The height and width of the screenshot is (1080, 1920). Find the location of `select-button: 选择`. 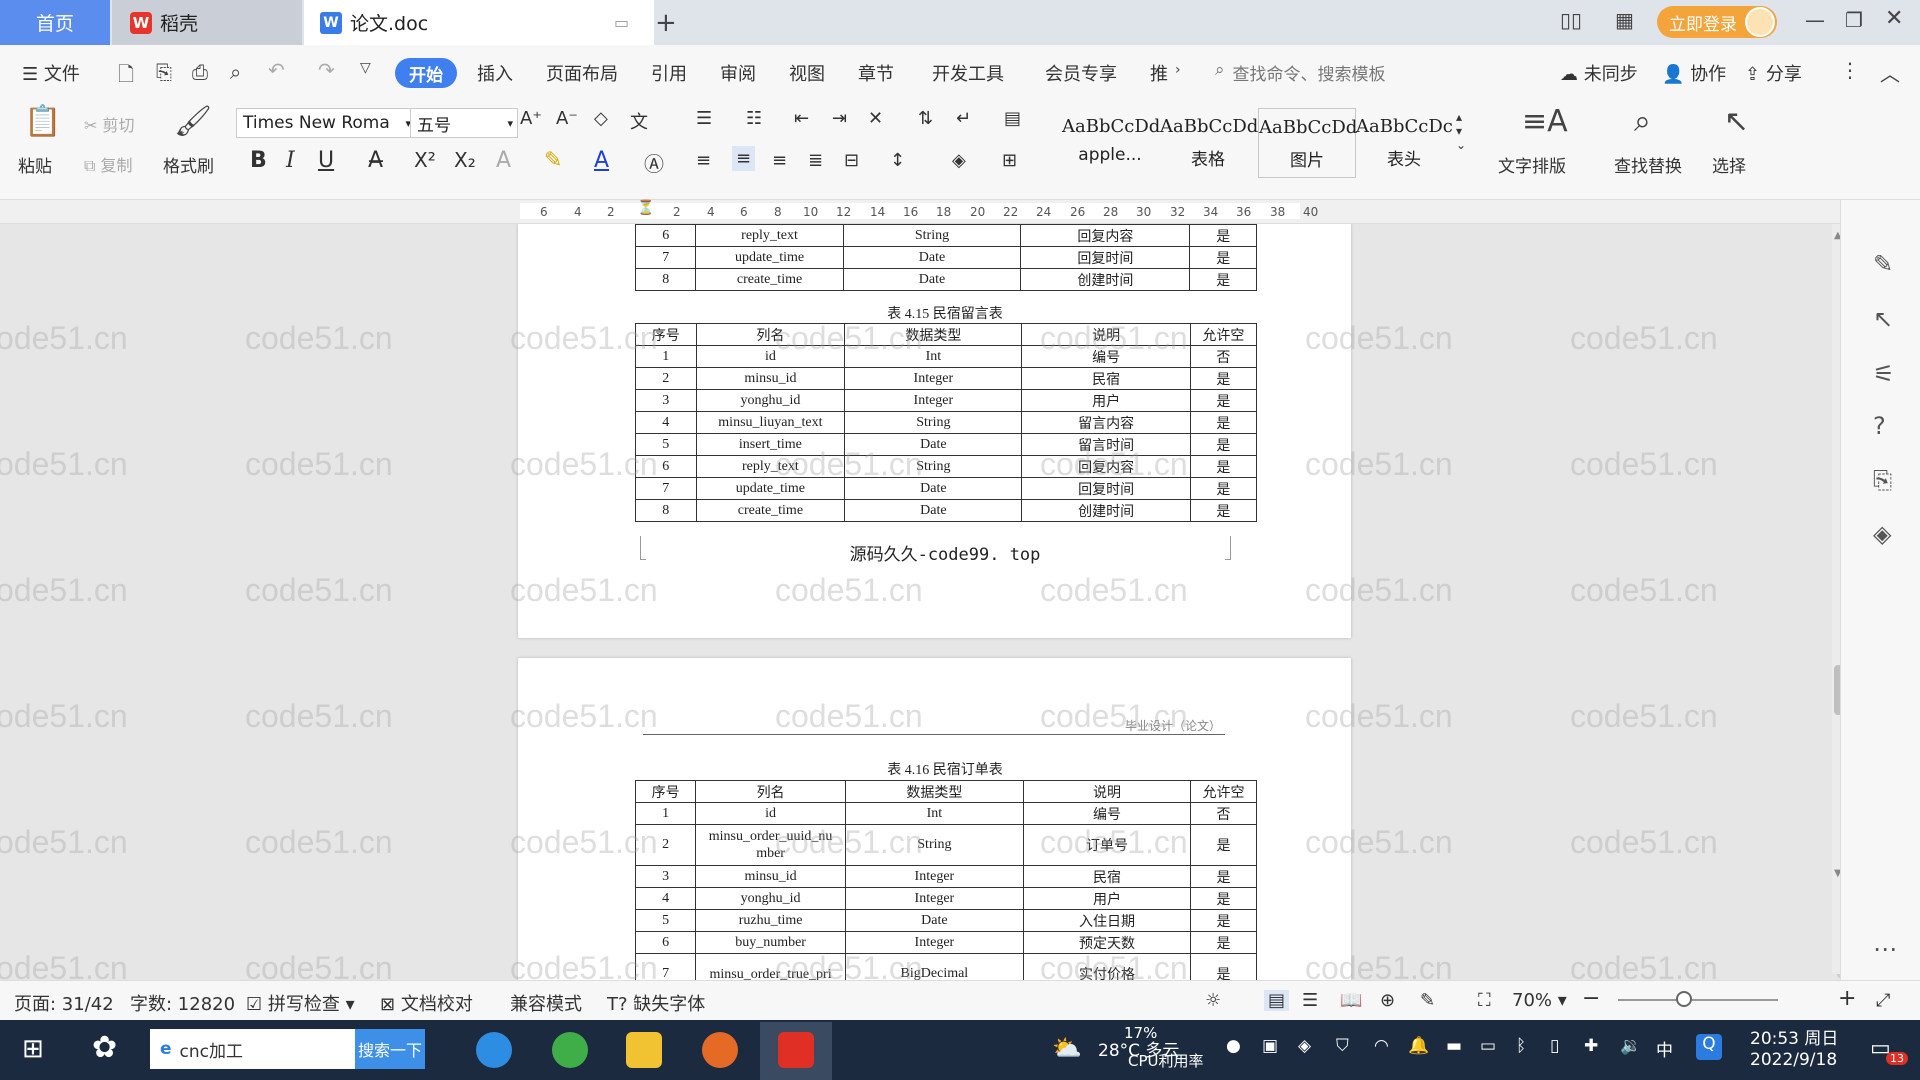

select-button: 选择 is located at coordinates (1729, 164).